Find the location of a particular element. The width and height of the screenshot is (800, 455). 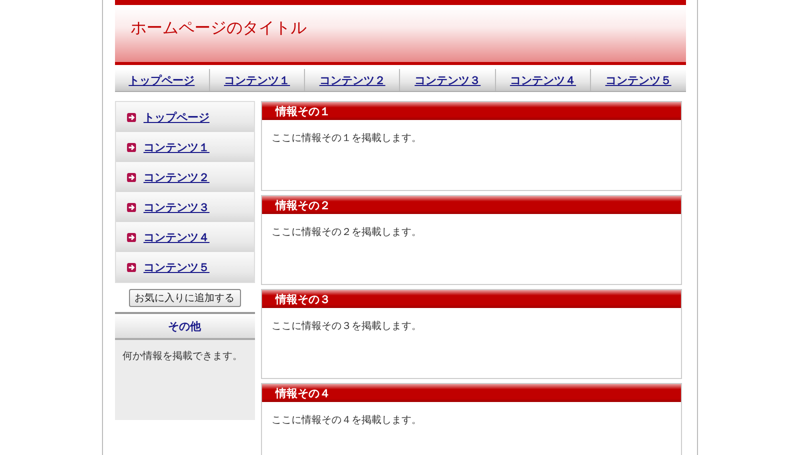

nav-link: コンテンツ３ is located at coordinates (447, 80).